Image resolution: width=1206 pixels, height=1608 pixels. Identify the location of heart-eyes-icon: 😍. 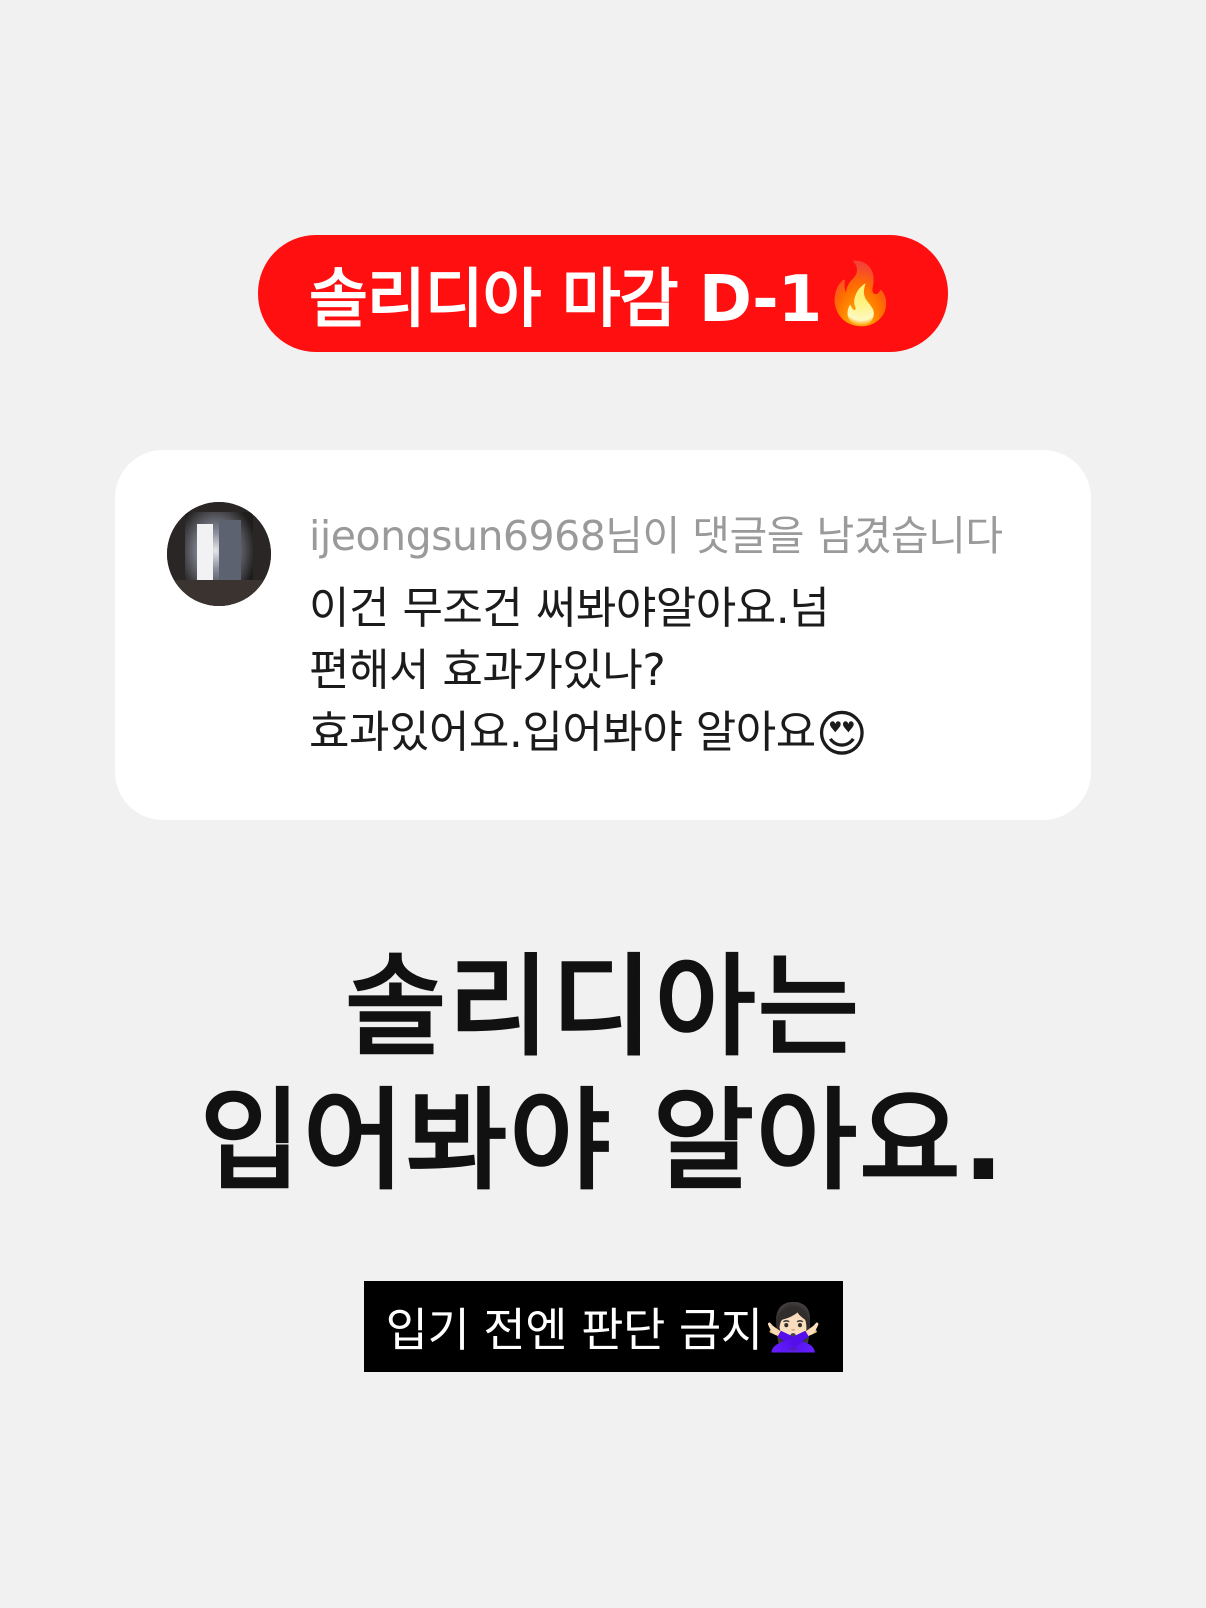
(841, 734).